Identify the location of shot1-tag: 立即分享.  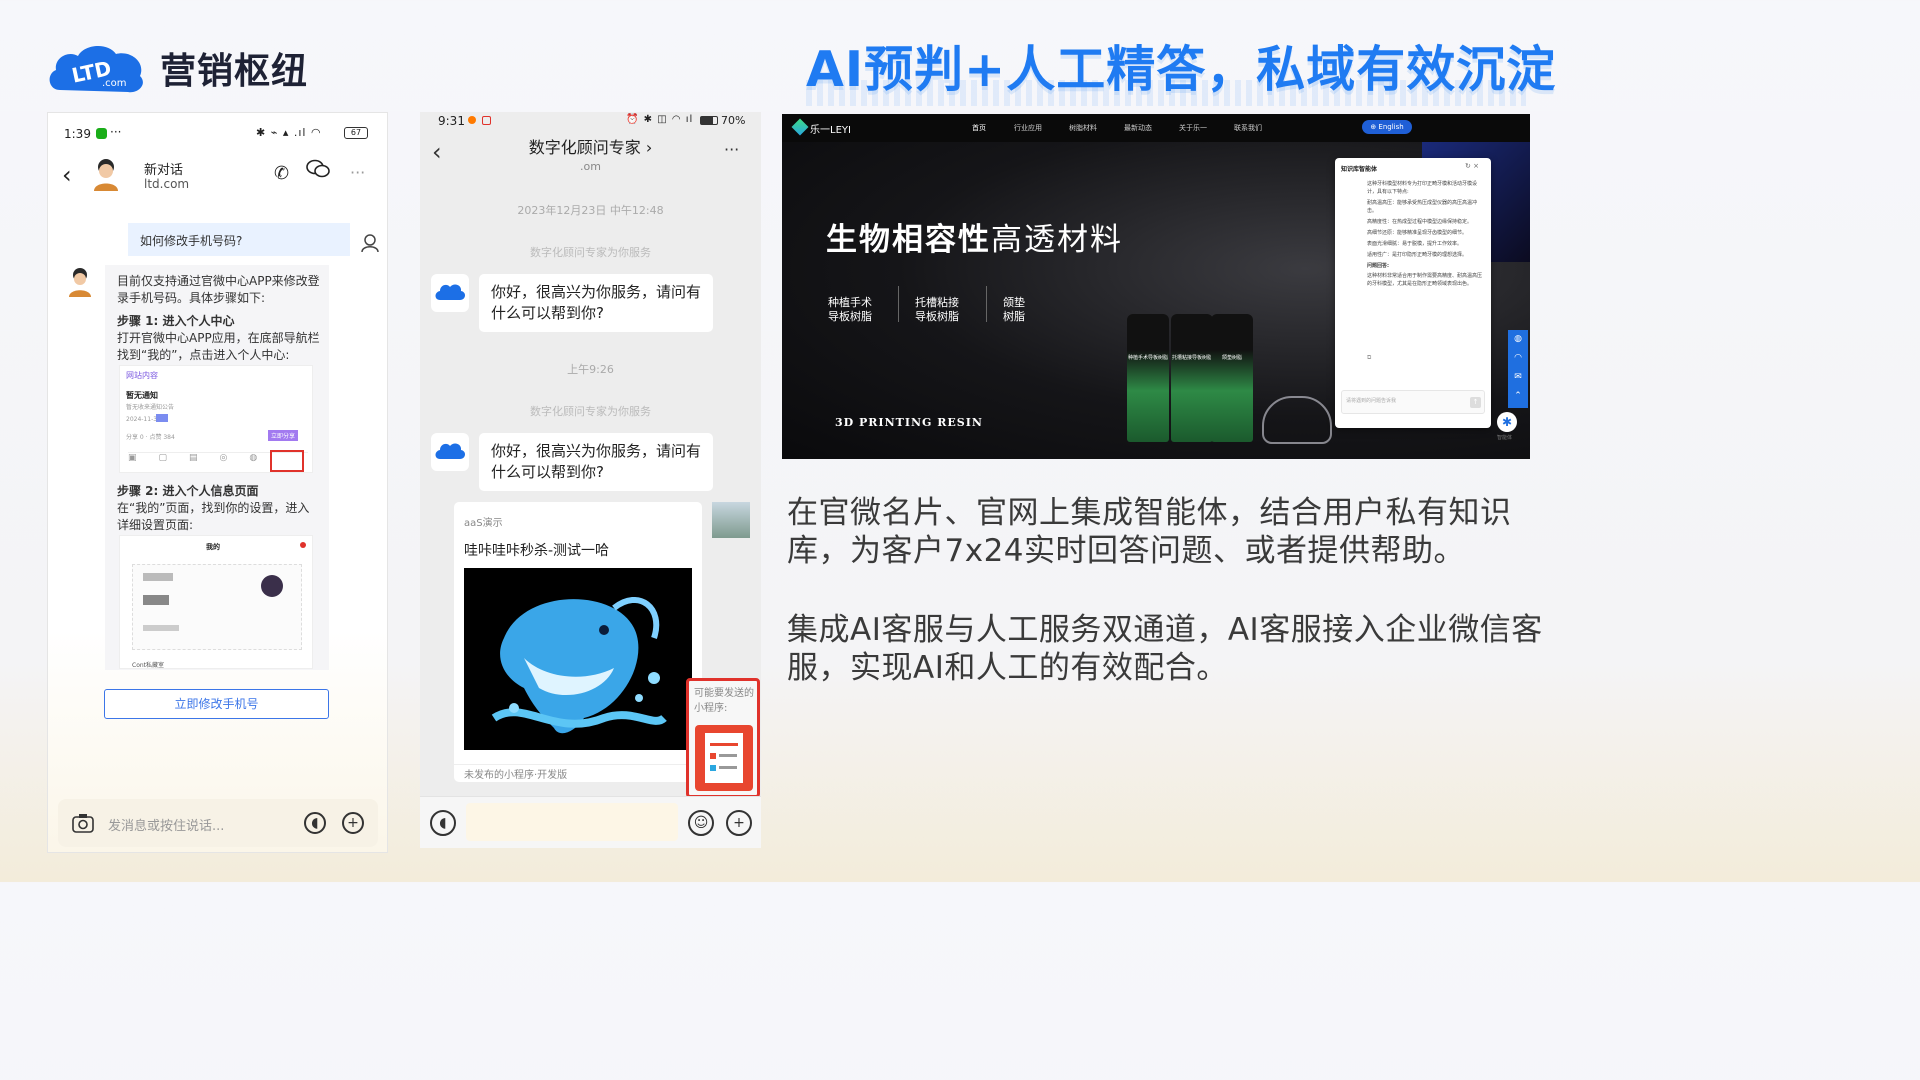
(283, 435).